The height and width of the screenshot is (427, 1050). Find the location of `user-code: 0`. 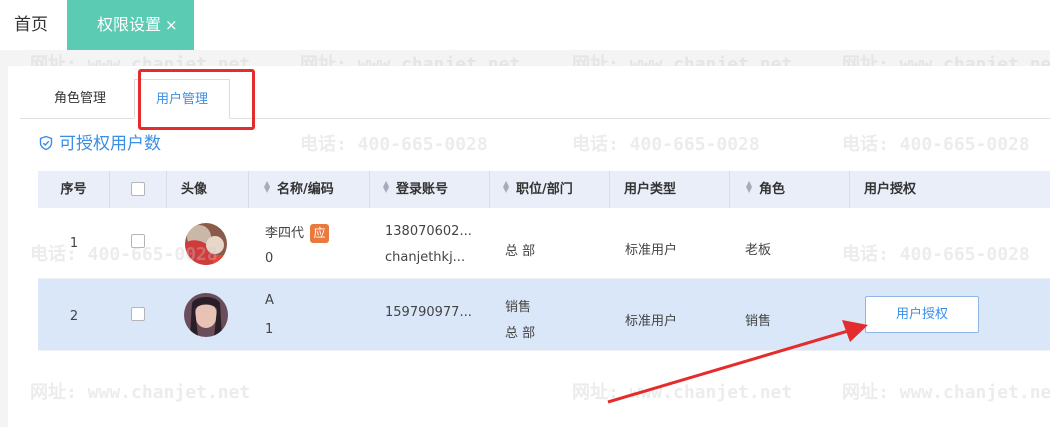

user-code: 0 is located at coordinates (269, 258).